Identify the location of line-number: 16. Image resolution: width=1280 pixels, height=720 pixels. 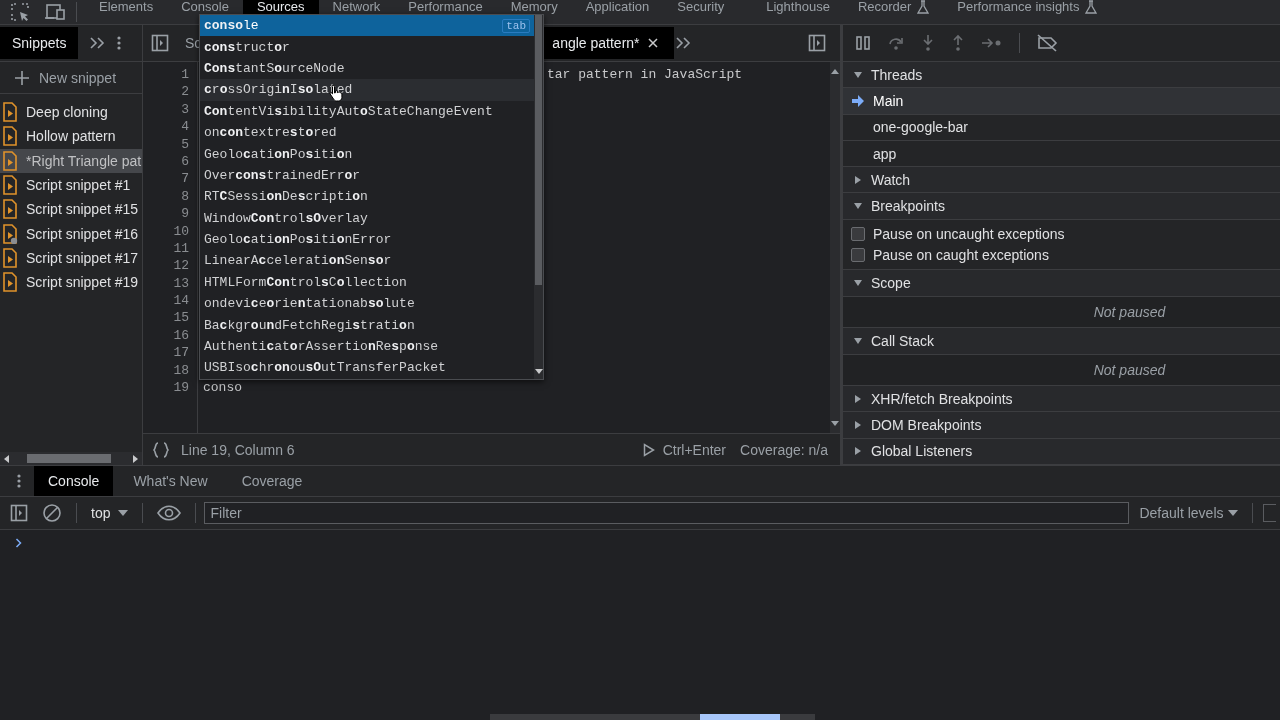
(180, 335).